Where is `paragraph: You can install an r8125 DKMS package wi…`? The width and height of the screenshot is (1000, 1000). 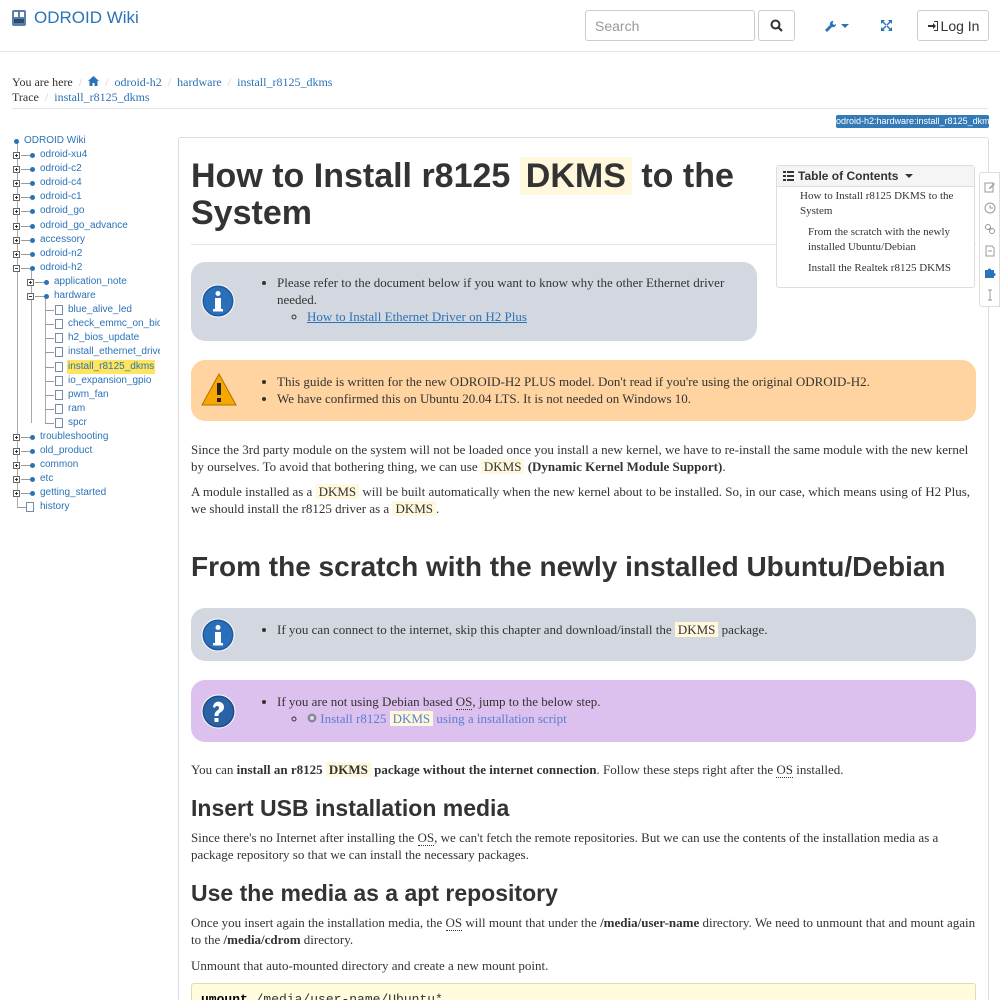 paragraph: You can install an r8125 DKMS package wi… is located at coordinates (517, 770).